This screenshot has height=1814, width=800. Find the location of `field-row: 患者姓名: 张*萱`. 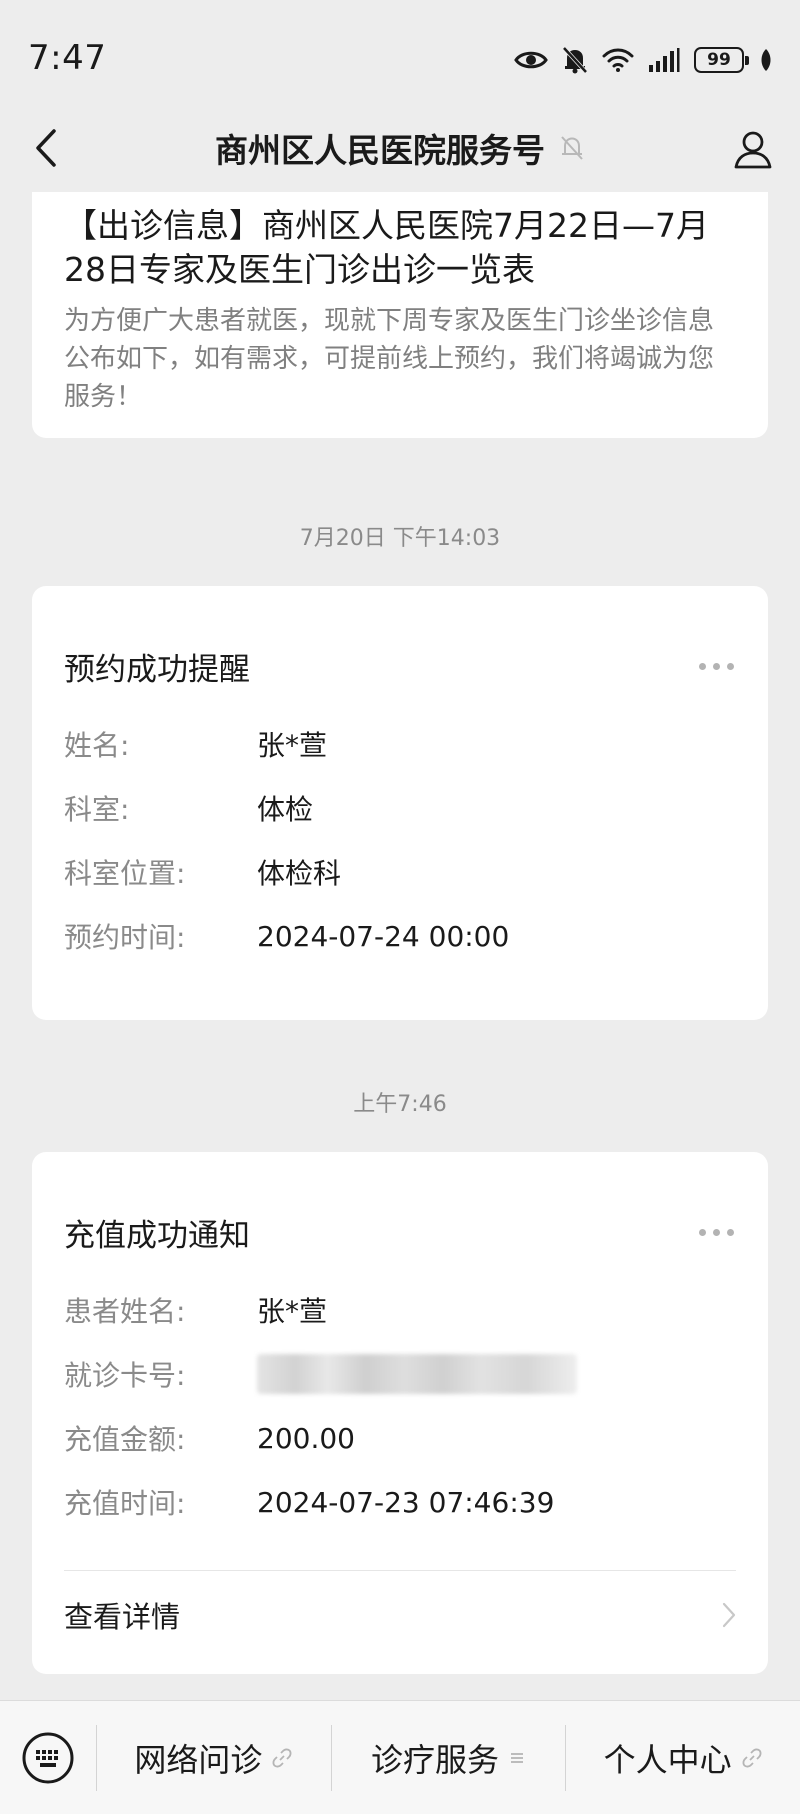

field-row: 患者姓名: 张*萱 is located at coordinates (400, 1310).